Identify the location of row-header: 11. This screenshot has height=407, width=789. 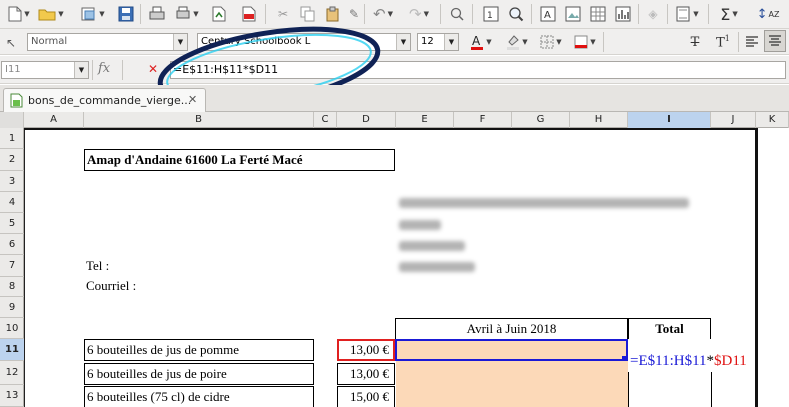
(12, 350).